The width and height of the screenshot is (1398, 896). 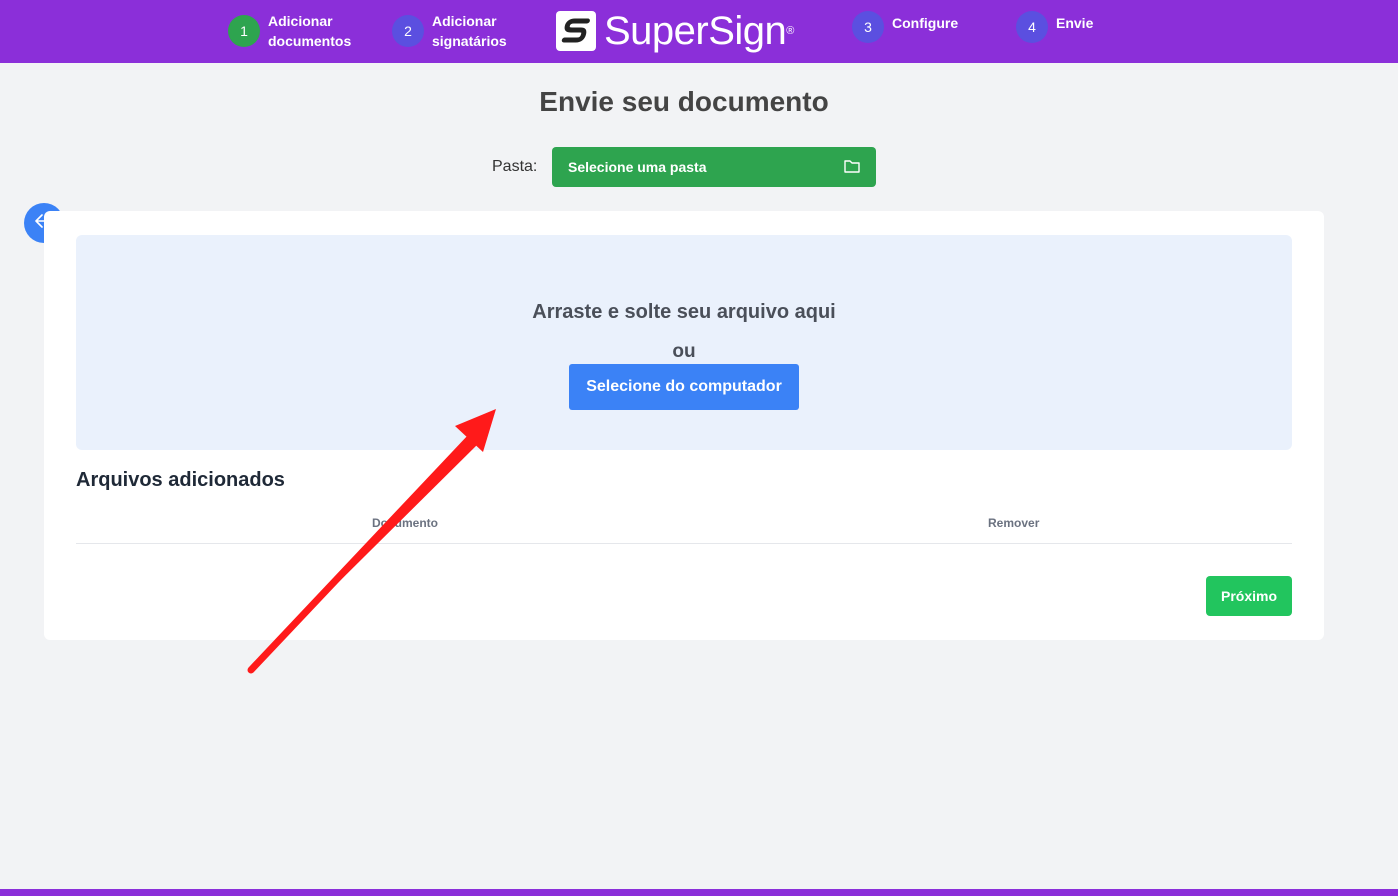 I want to click on step-number-badge: 2, so click(x=408, y=31).